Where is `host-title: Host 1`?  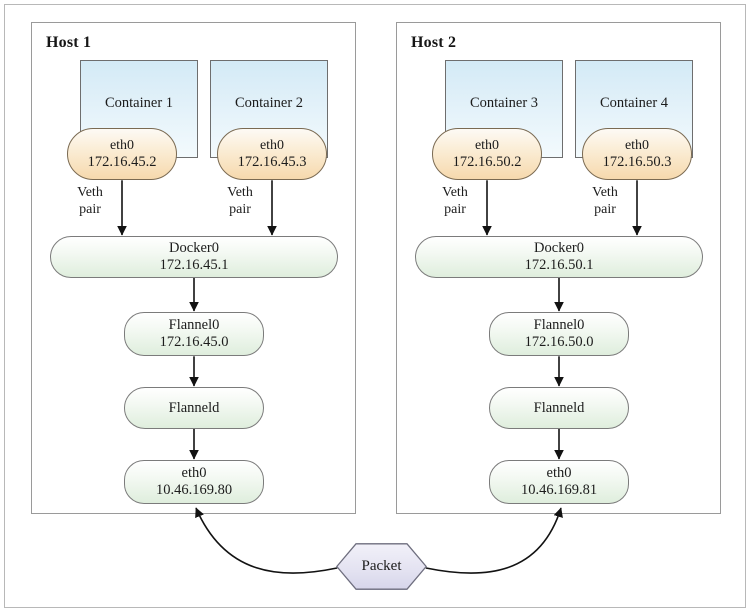
host-title: Host 1 is located at coordinates (69, 42).